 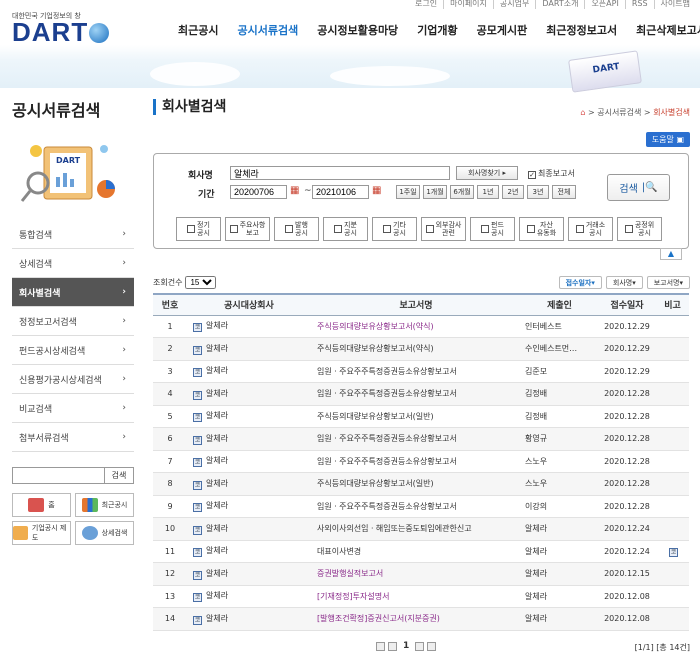 What do you see at coordinates (492, 229) in the screenshot?
I see `type-filter: 펀드 공시` at bounding box center [492, 229].